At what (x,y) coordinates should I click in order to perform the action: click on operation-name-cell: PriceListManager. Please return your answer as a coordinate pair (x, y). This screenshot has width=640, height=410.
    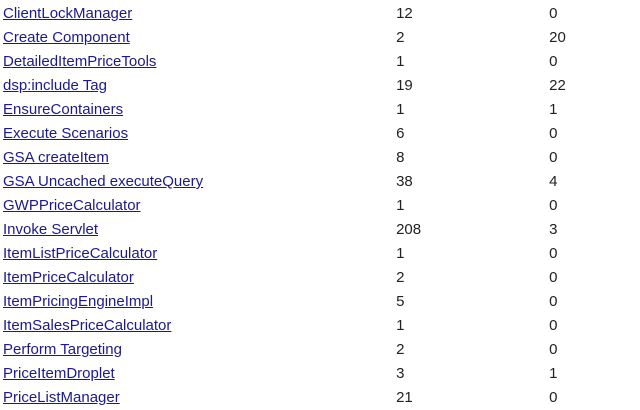
    Looking at the image, I should click on (196, 398).